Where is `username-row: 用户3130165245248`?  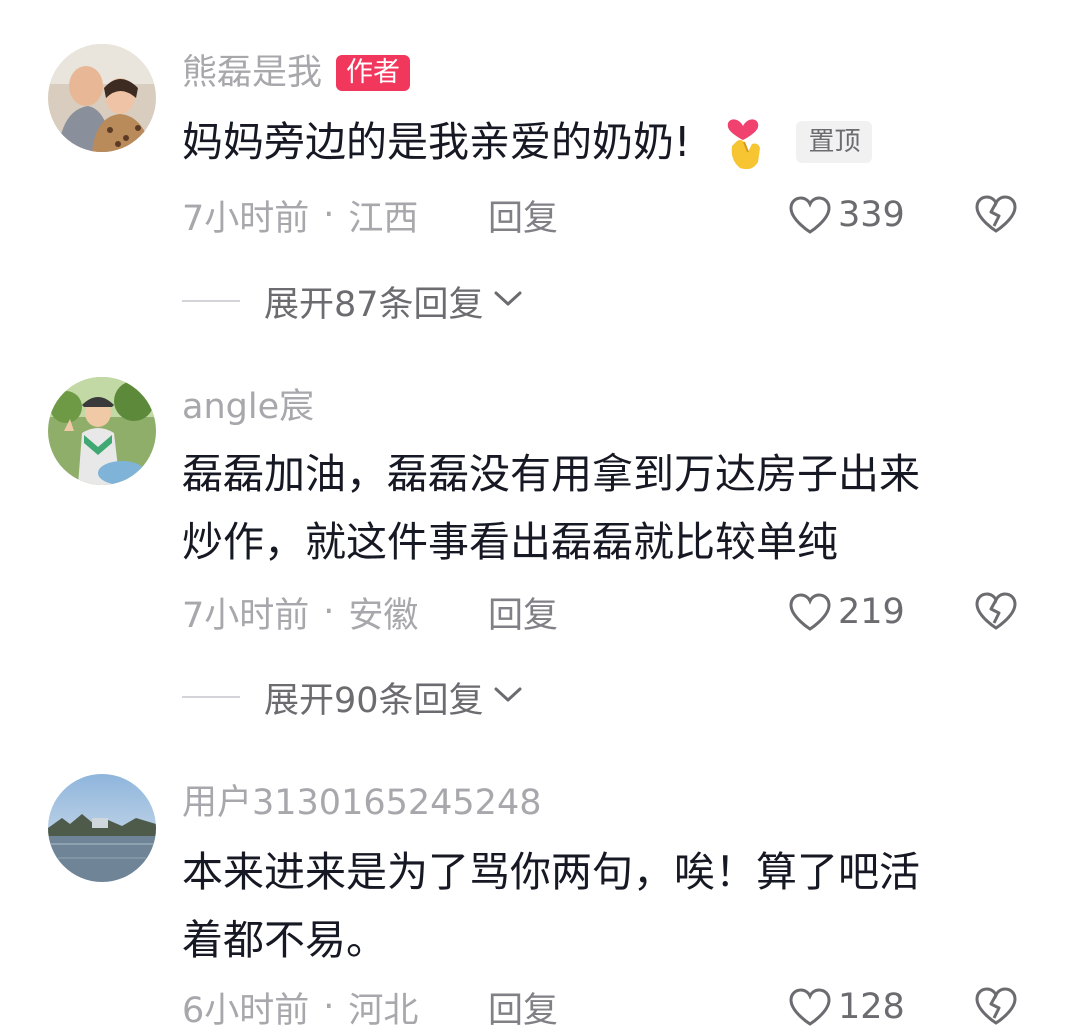 username-row: 用户3130165245248 is located at coordinates (362, 803).